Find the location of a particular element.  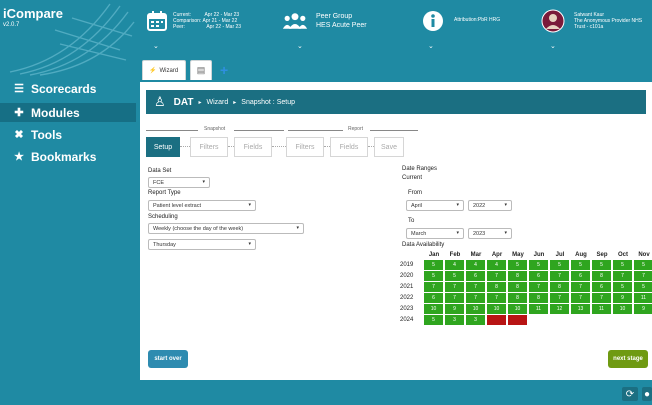

tab-wizard: ⚡ Wizard is located at coordinates (164, 70).